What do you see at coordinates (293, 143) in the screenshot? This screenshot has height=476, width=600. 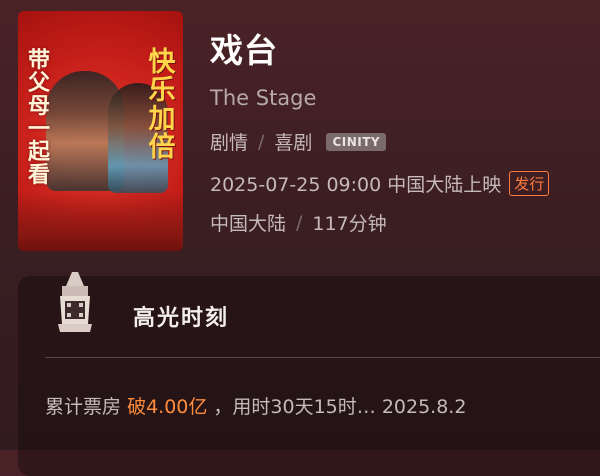 I see `genre-2: 喜剧` at bounding box center [293, 143].